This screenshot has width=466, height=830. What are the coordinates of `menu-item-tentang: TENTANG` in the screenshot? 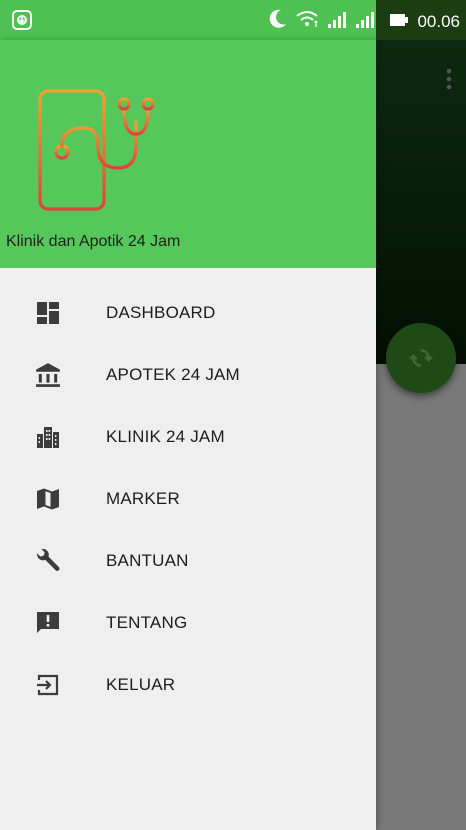 It's located at (188, 623).